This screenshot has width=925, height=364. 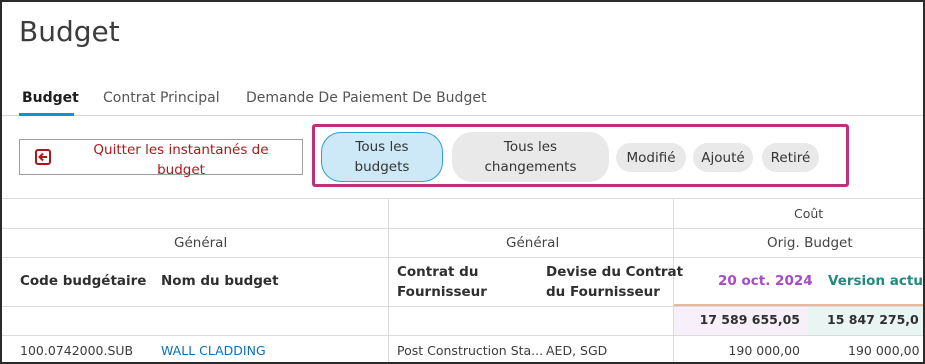 What do you see at coordinates (651, 157) in the screenshot?
I see `filter-modified: Modifié` at bounding box center [651, 157].